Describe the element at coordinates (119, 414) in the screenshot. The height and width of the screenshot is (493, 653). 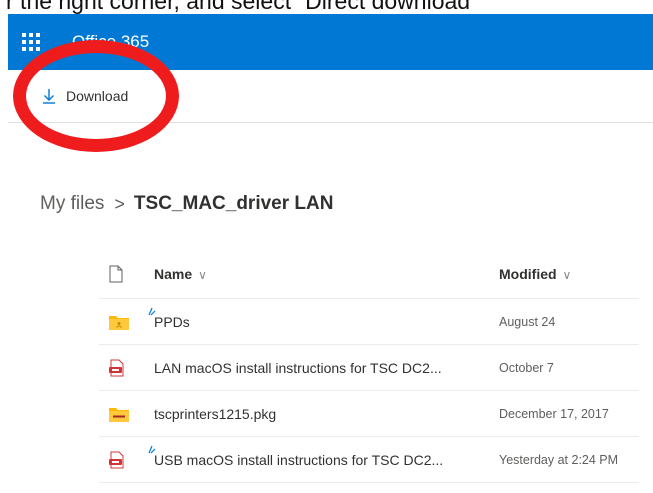
I see `package-file-icon` at that location.